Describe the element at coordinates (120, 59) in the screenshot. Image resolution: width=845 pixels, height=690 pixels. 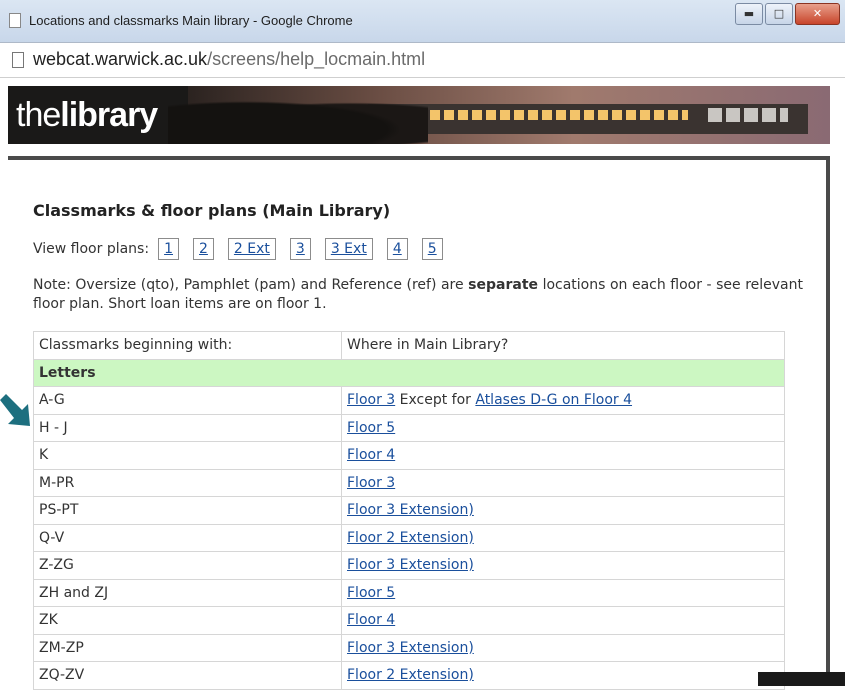
I see `url-host: webcat.warwick.ac.uk` at that location.